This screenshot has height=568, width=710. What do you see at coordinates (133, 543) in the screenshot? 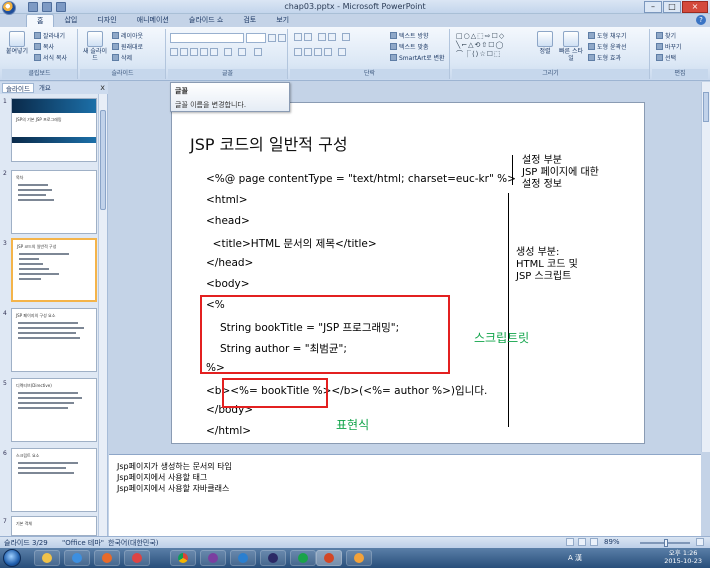
I see `language-indicator: 한국어(대한민국)` at bounding box center [133, 543].